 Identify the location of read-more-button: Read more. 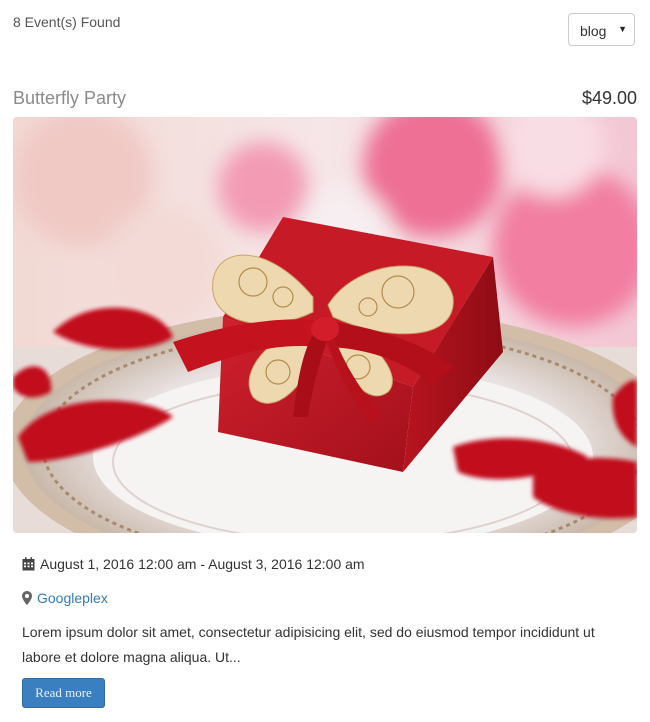
(63, 693).